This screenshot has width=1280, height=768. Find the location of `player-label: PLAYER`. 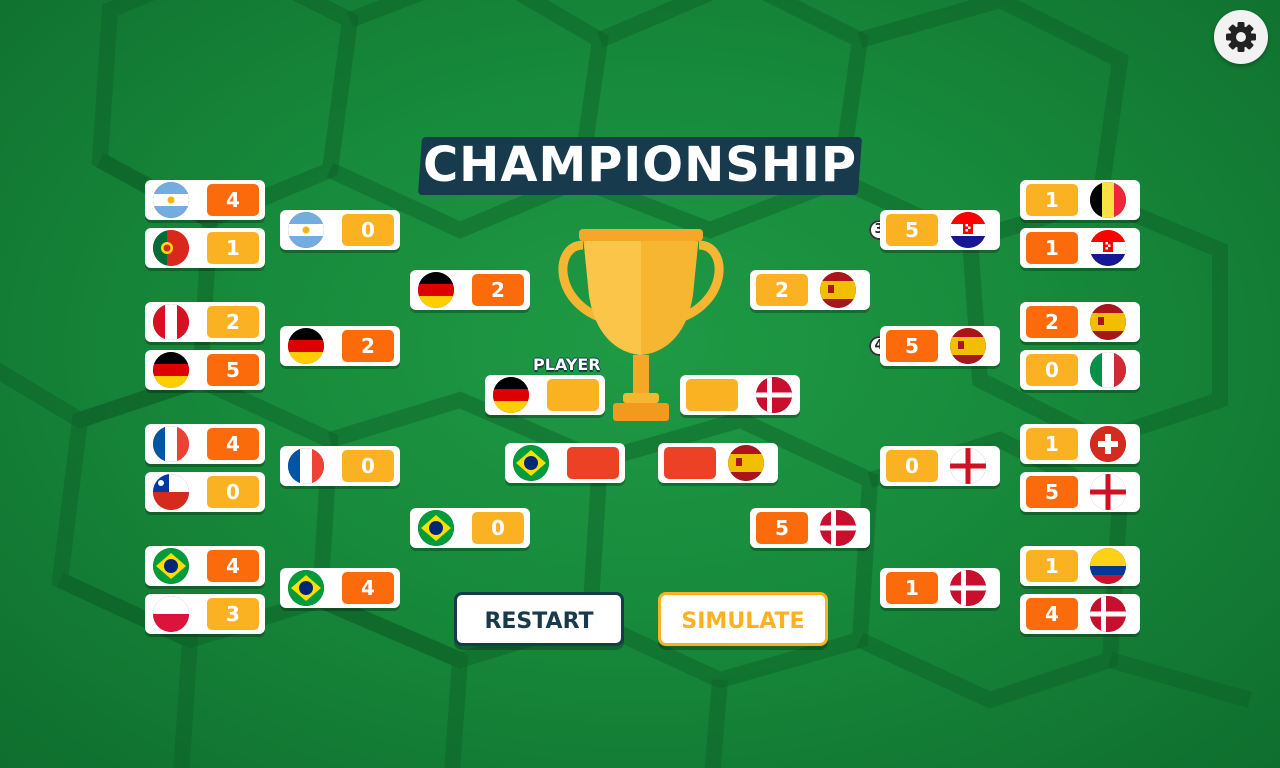

player-label: PLAYER is located at coordinates (567, 364).